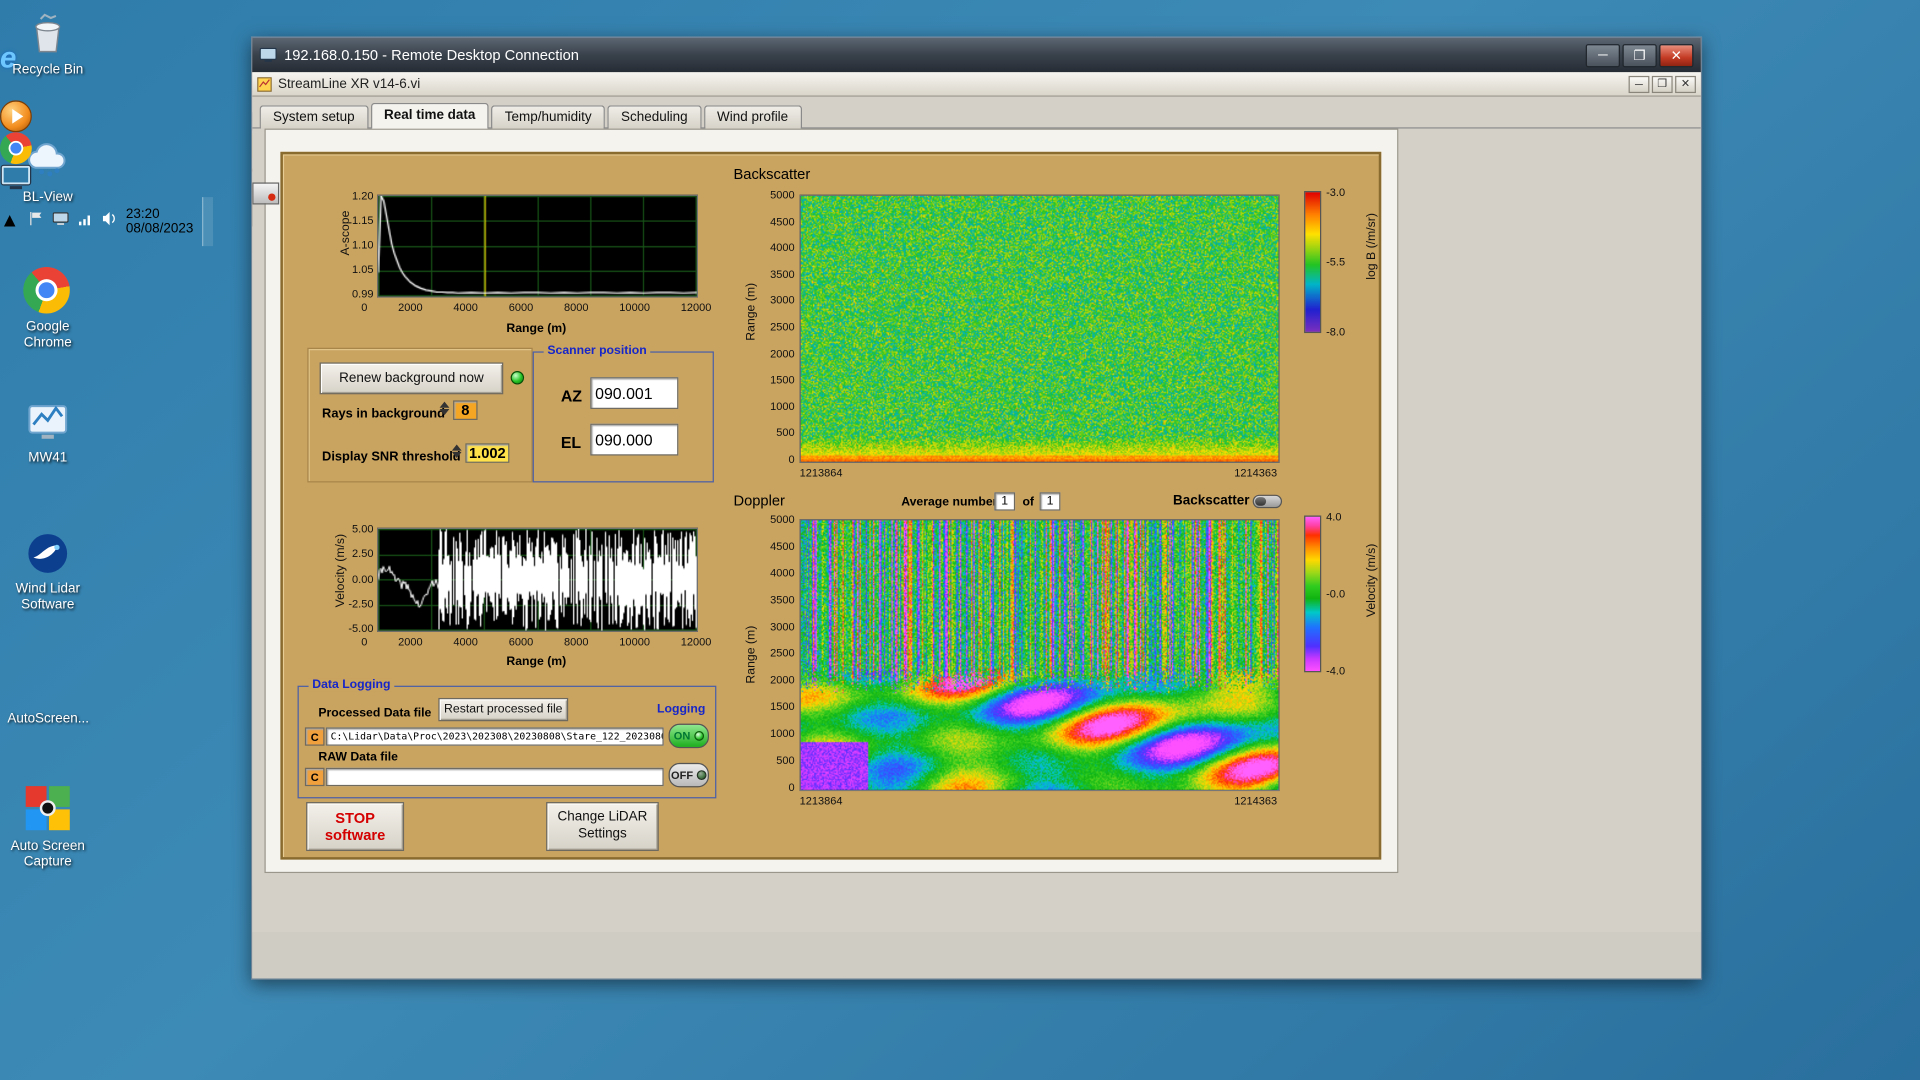  I want to click on backscatter-toggle-label: Backscatter, so click(1211, 501).